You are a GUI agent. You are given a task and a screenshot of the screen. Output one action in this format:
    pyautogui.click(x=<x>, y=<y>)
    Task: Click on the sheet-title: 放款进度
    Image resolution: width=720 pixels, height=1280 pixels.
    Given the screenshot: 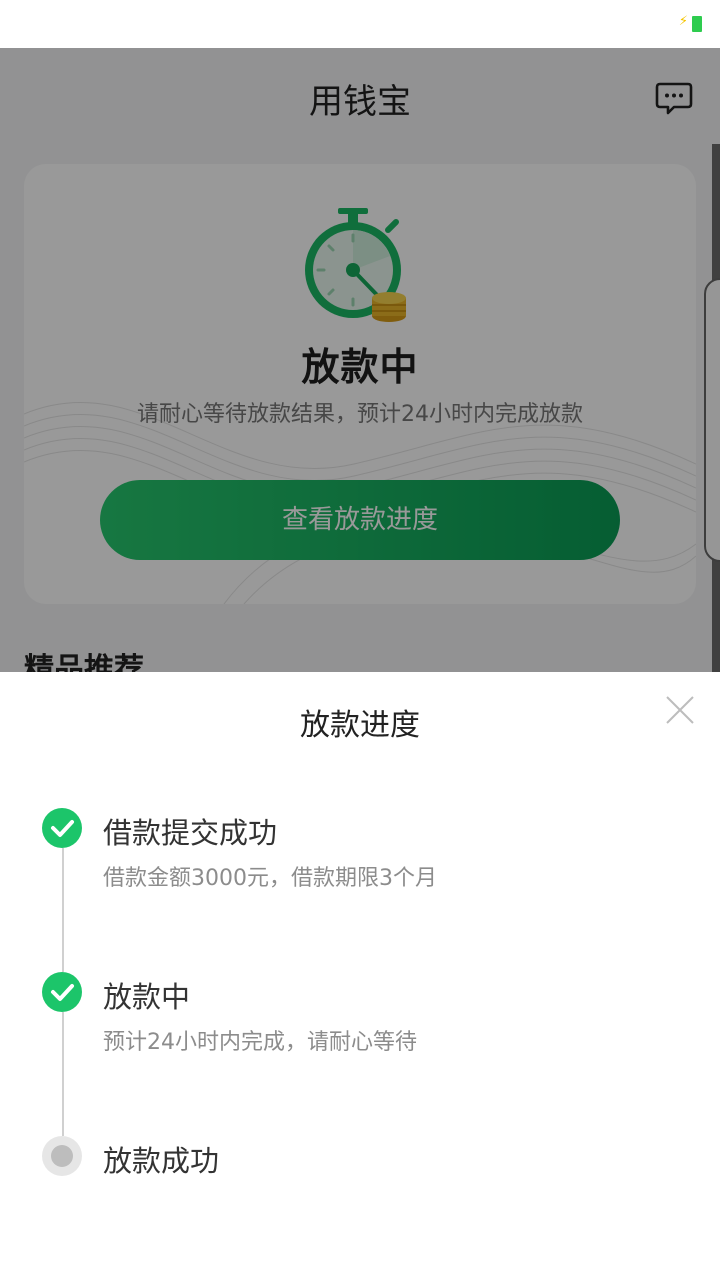 What is the action you would take?
    pyautogui.click(x=360, y=725)
    